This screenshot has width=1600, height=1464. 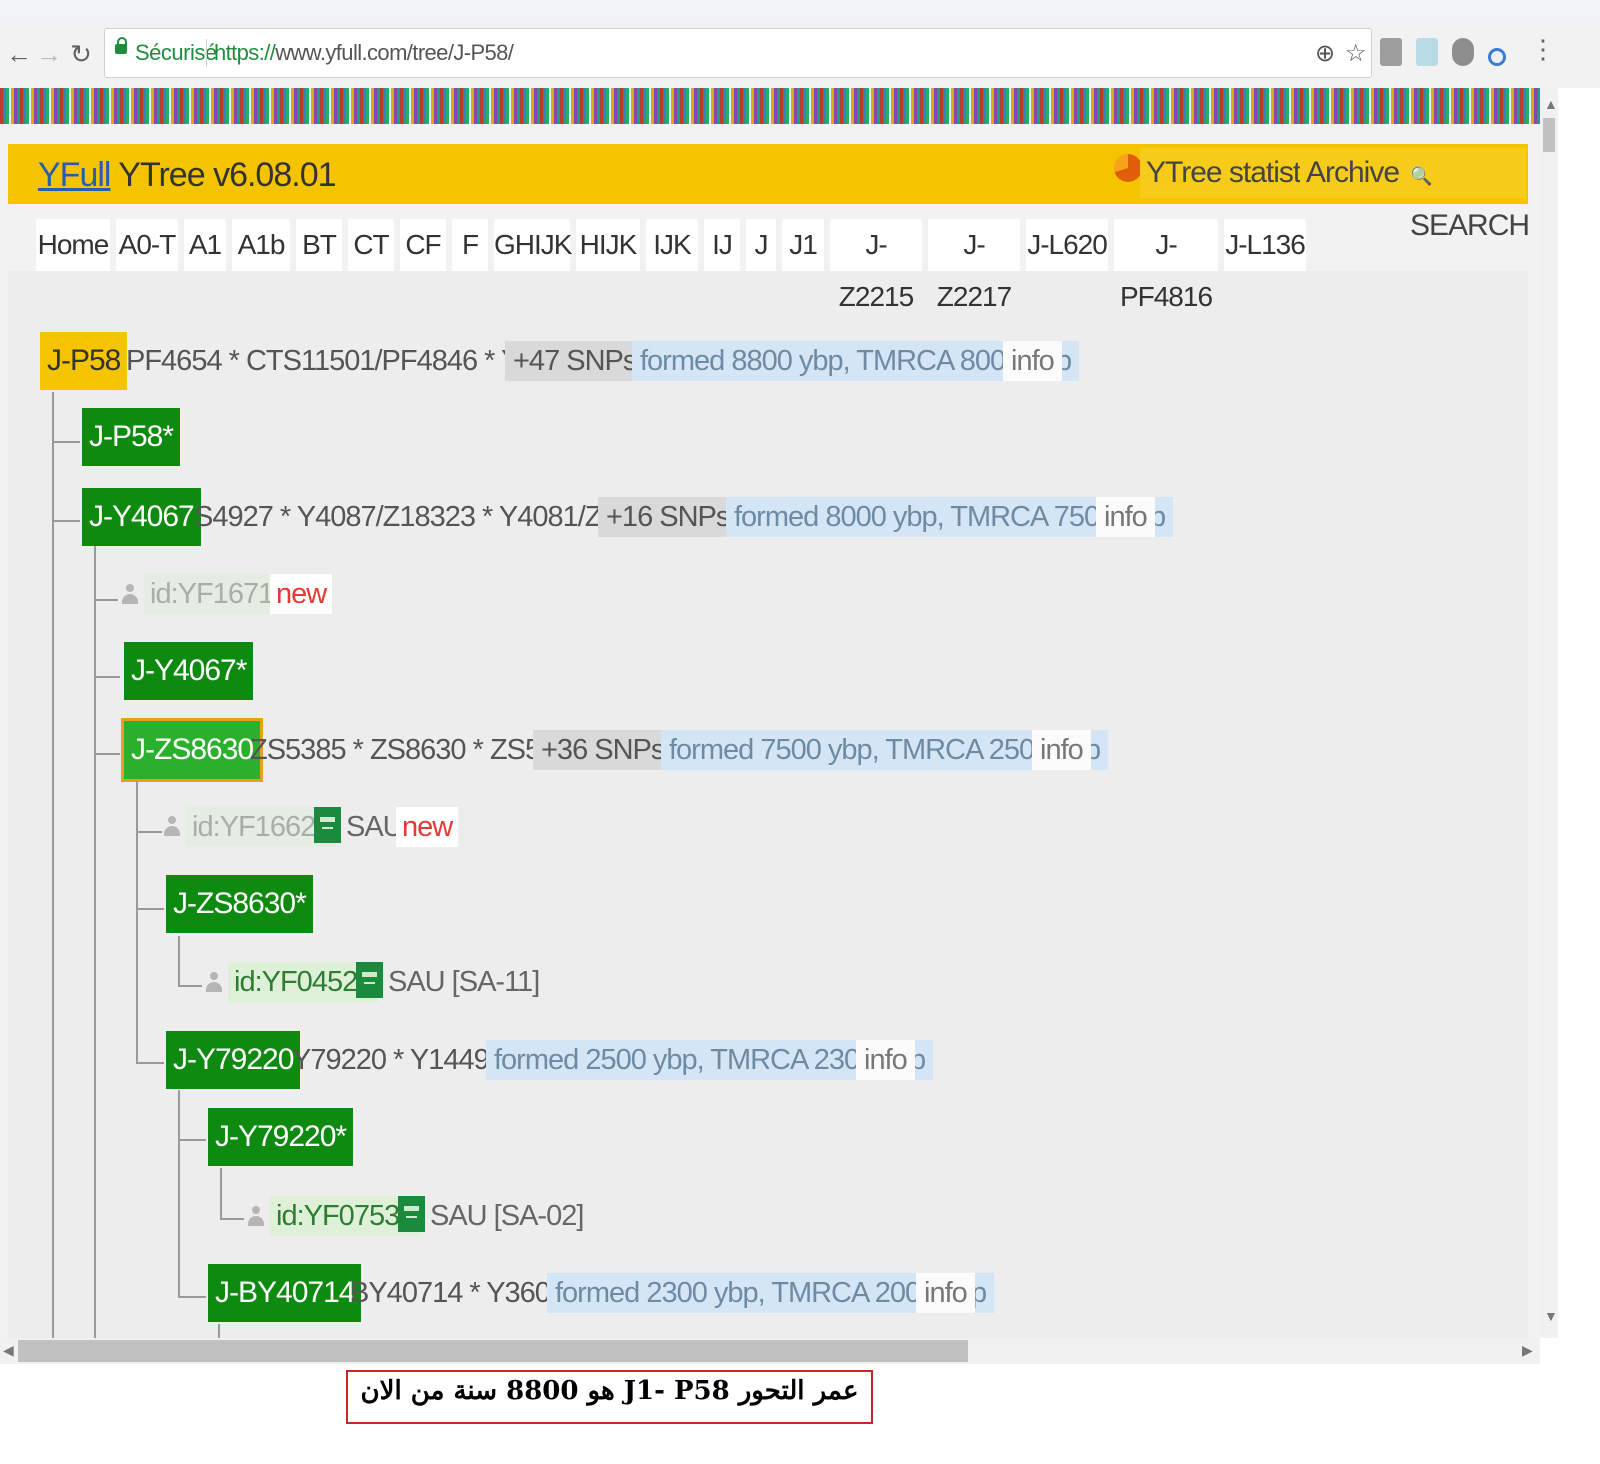 What do you see at coordinates (1325, 53) in the screenshot?
I see `zoom-icon: ⊕` at bounding box center [1325, 53].